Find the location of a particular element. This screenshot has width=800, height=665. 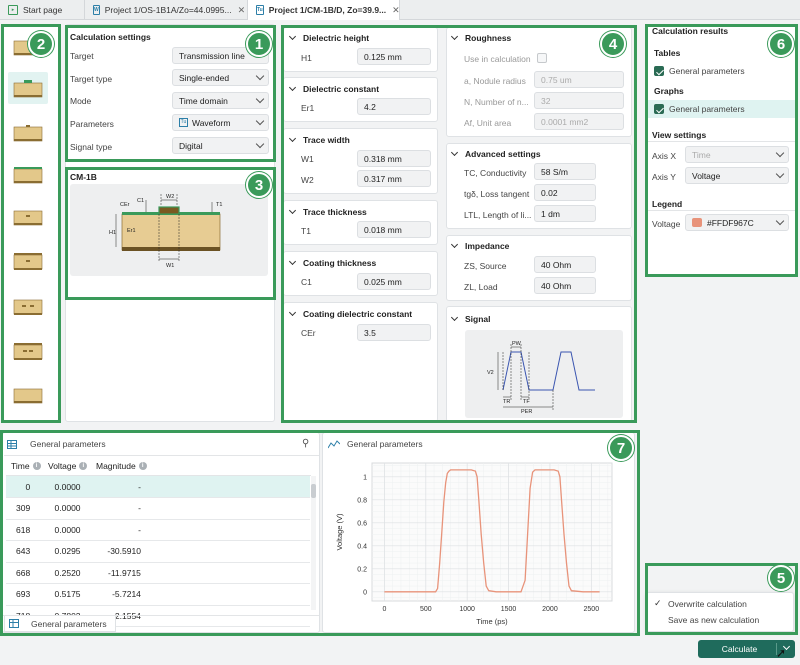

tab-label: Start page is located at coordinates (43, 10).